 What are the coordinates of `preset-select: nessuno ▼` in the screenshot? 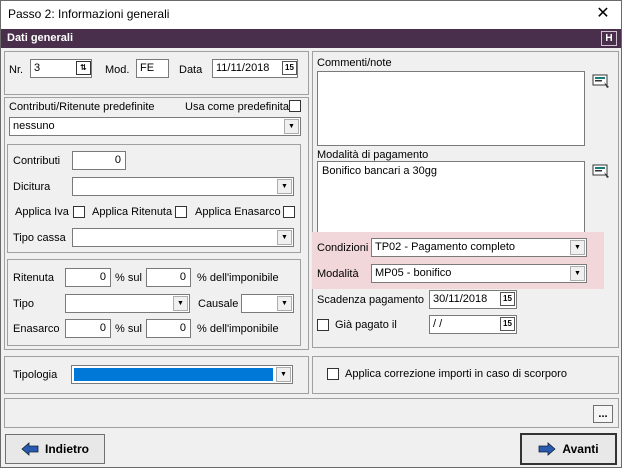 It's located at (155, 126).